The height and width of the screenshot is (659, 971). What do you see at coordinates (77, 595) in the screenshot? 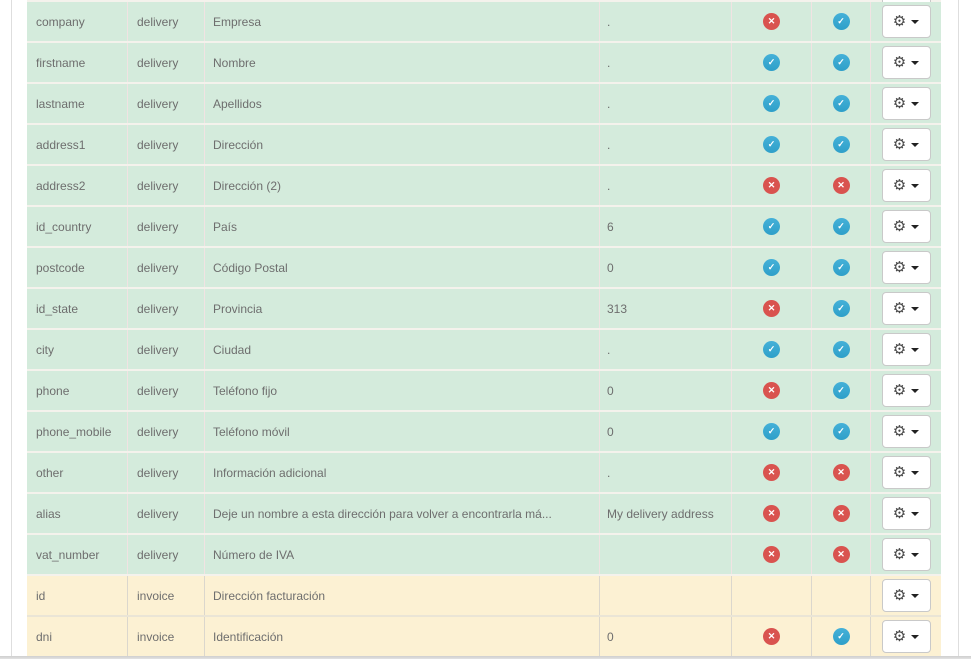
I see `field-name-cell: id` at bounding box center [77, 595].